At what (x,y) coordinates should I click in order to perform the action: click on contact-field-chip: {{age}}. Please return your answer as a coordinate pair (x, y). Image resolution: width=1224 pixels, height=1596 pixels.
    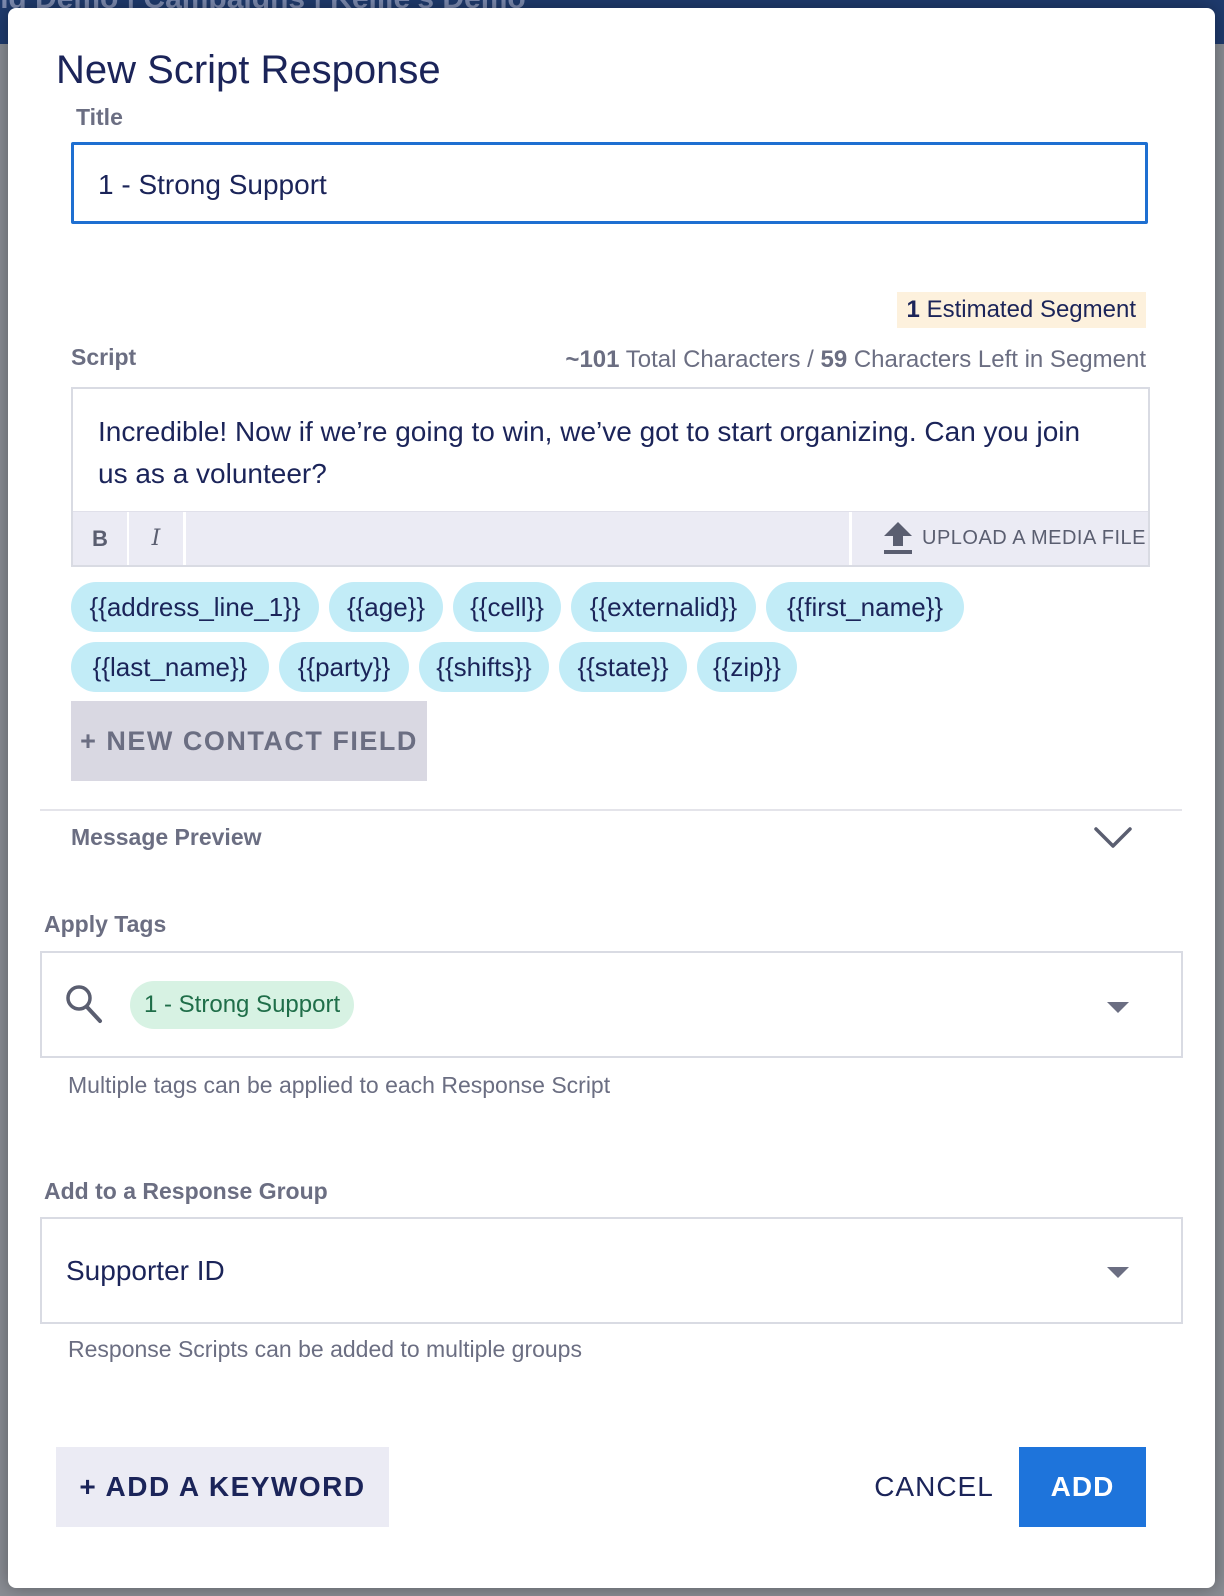
    Looking at the image, I should click on (386, 607).